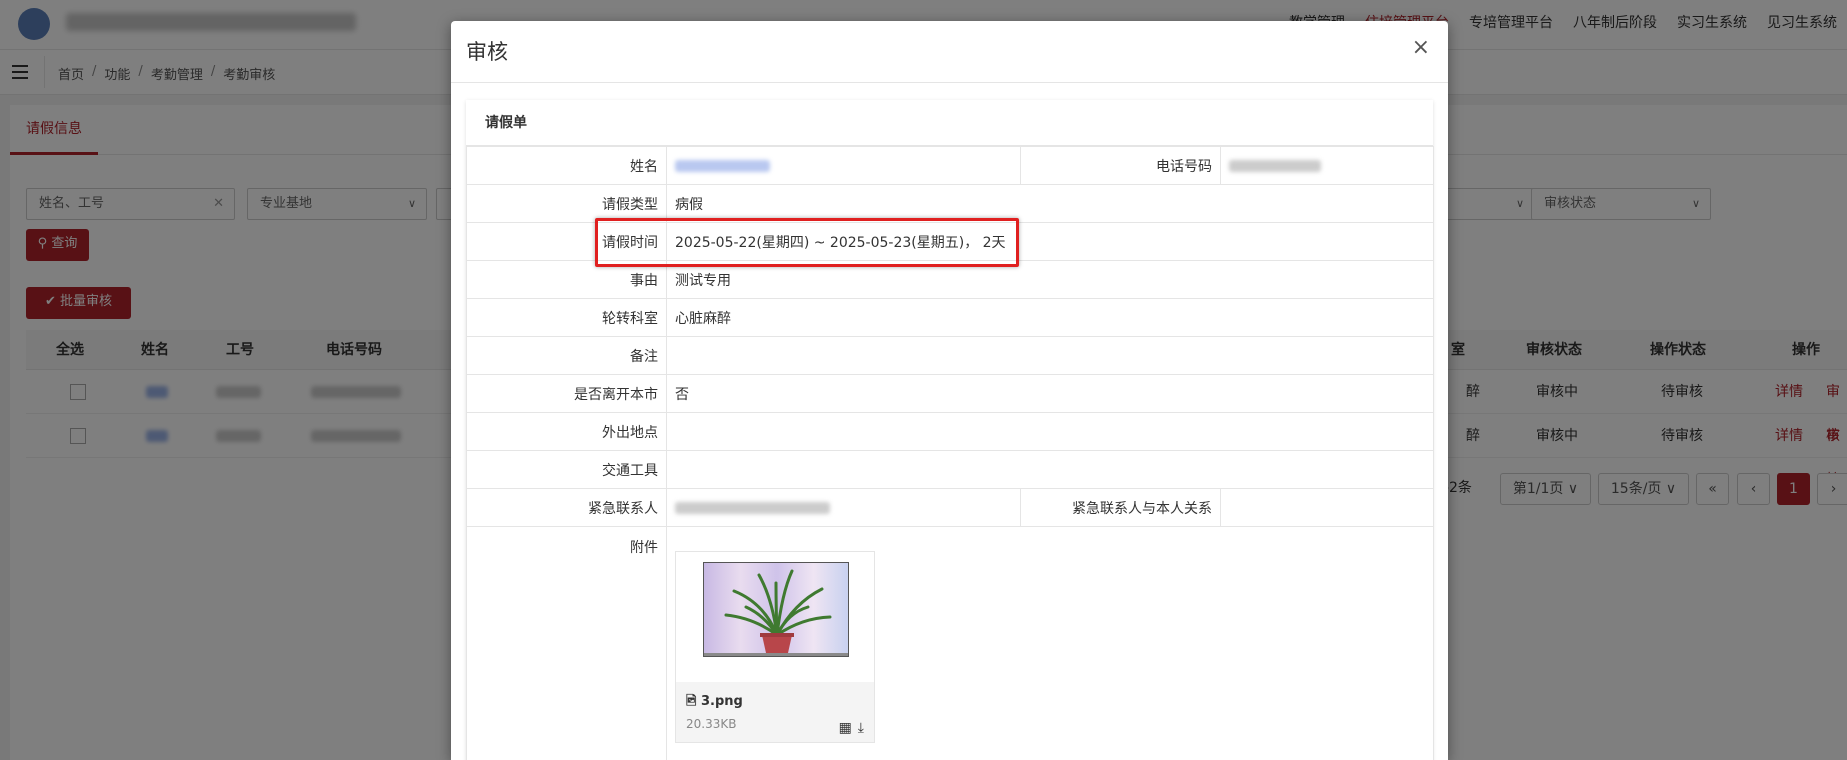 The width and height of the screenshot is (1847, 760). What do you see at coordinates (566, 431) in the screenshot?
I see `destination-label: 外出地点` at bounding box center [566, 431].